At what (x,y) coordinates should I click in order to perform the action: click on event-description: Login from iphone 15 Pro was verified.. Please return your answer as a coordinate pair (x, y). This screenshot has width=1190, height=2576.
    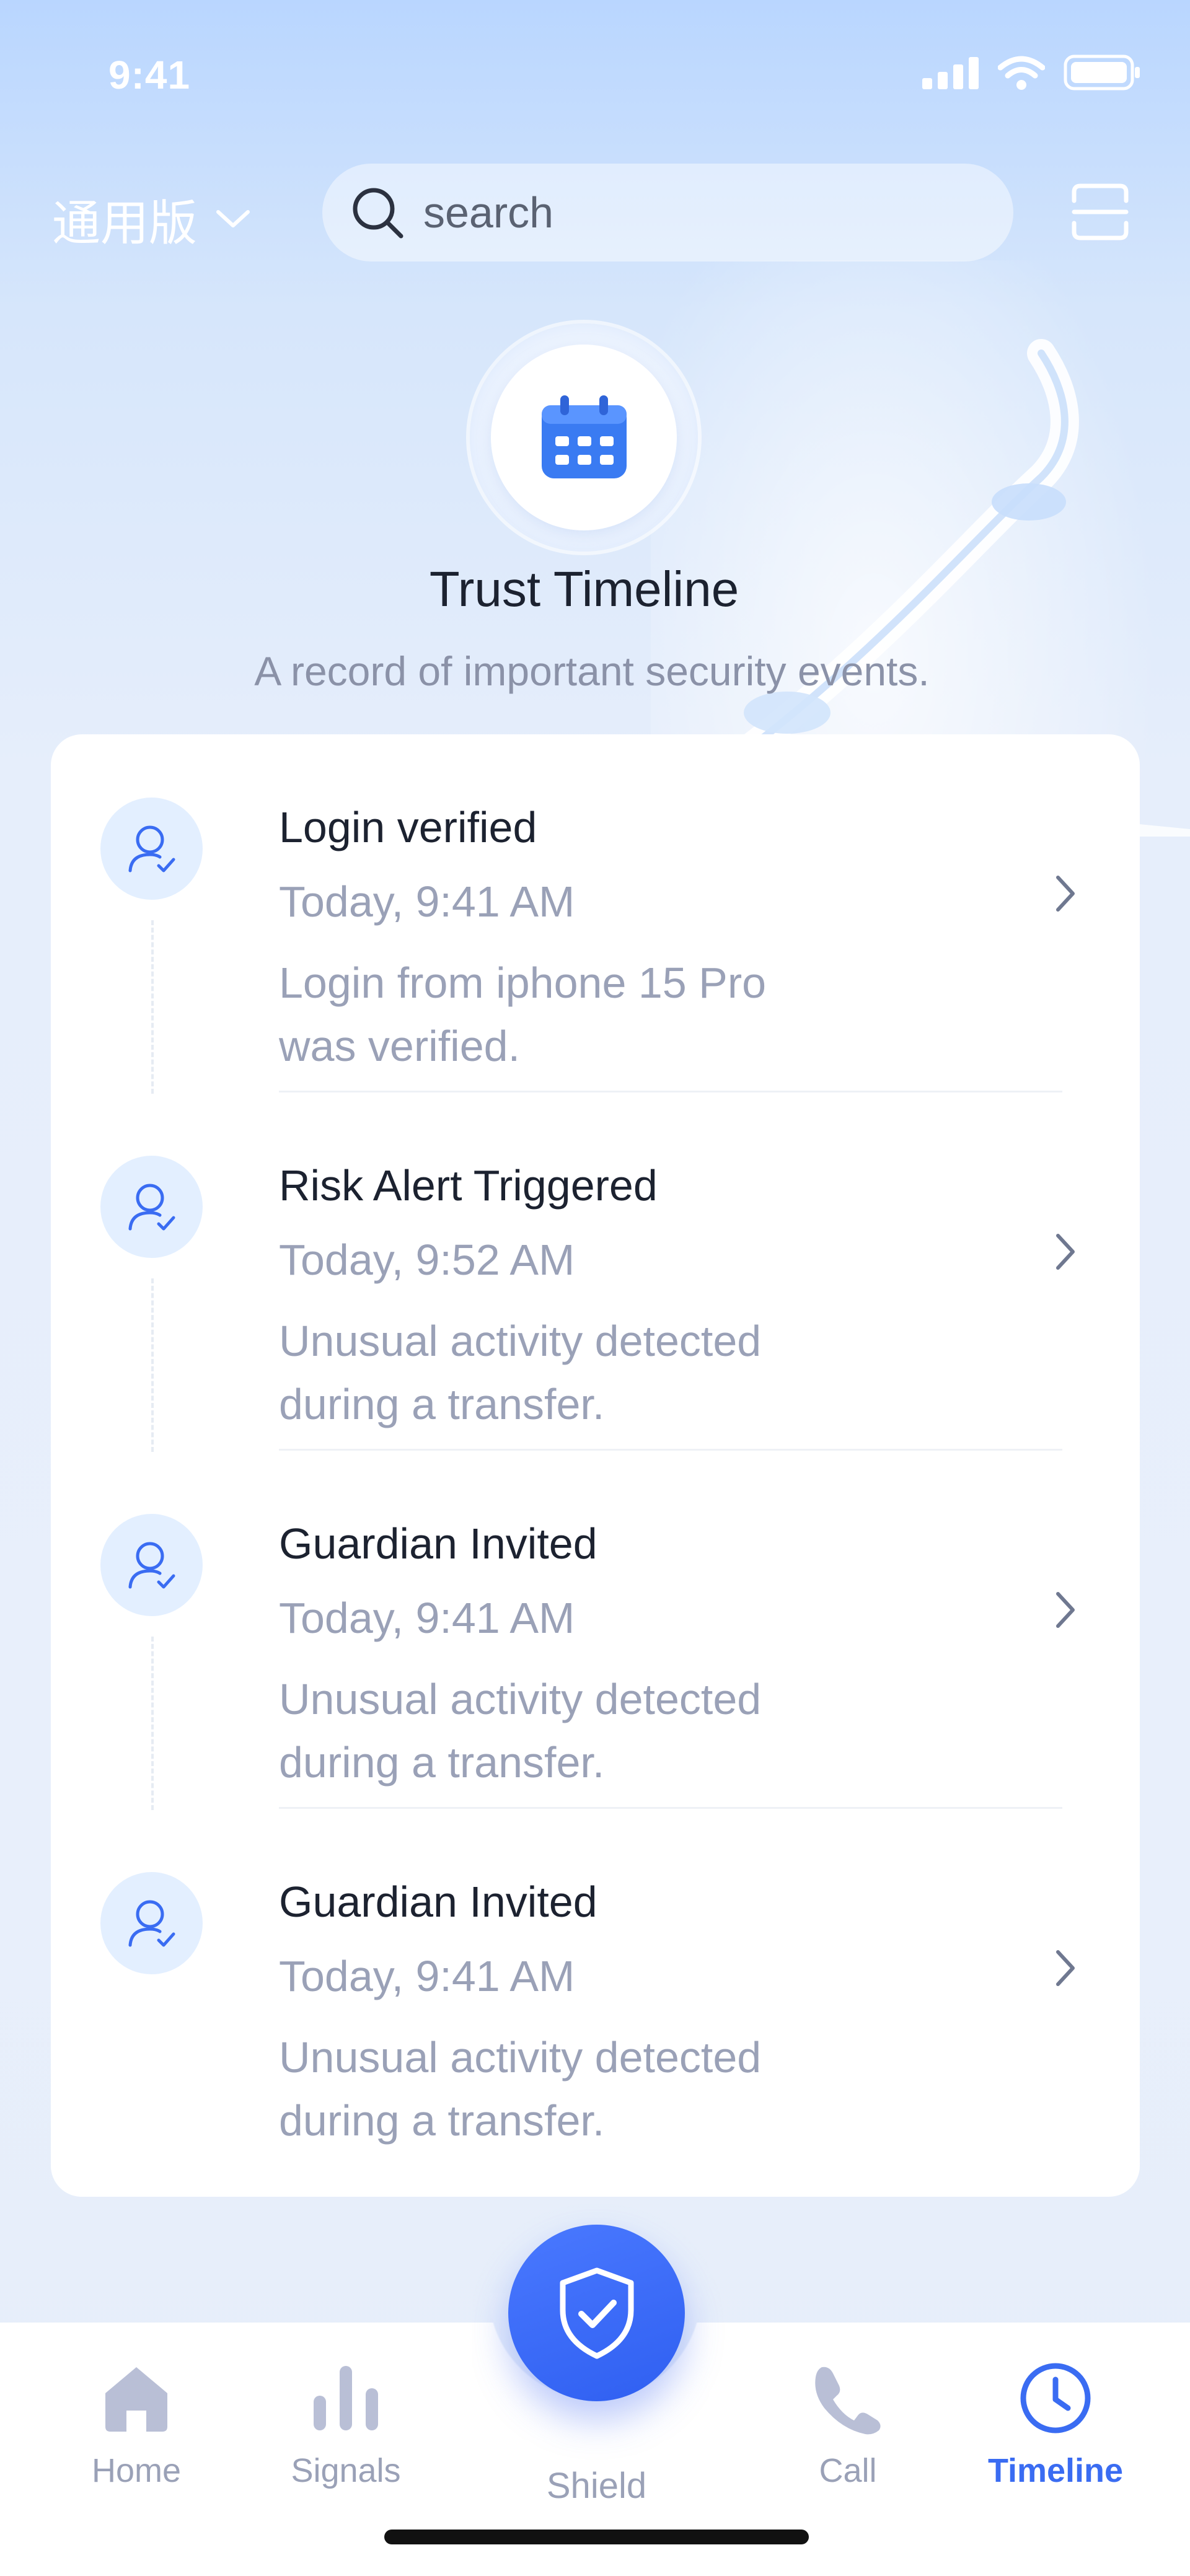
    Looking at the image, I should click on (558, 1015).